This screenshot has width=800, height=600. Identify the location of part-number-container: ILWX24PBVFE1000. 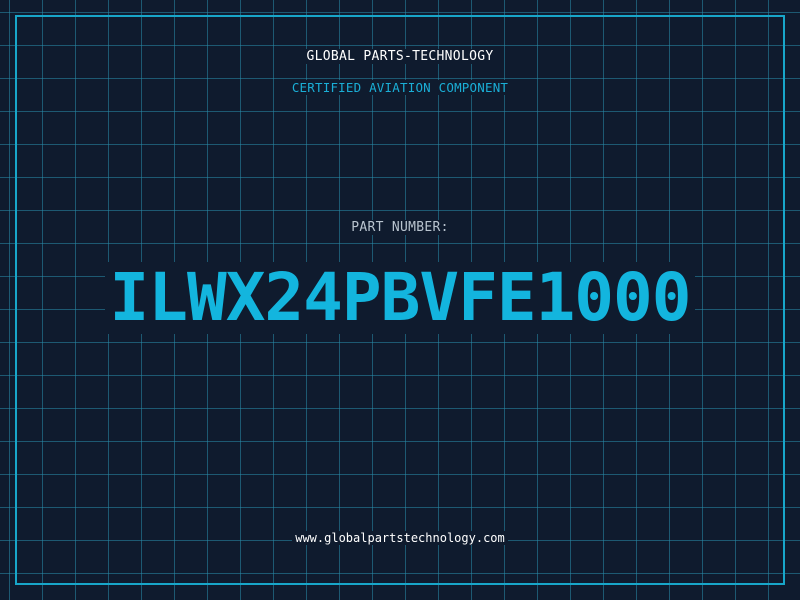
(400, 298).